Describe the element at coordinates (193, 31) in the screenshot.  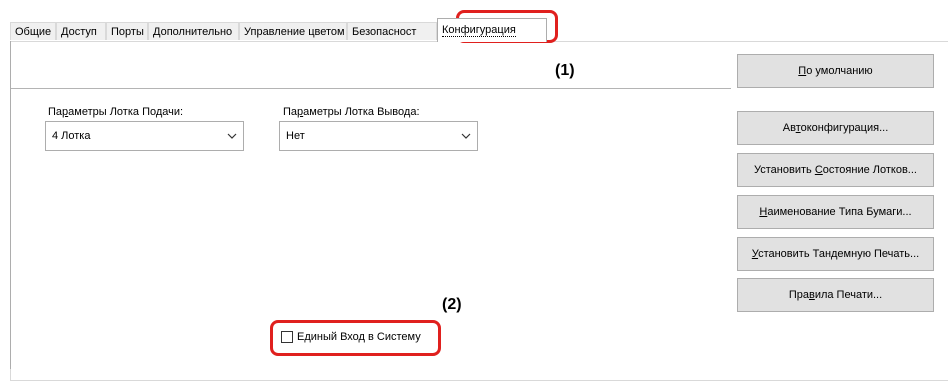
I see `tab-advanced: Дополнительно` at that location.